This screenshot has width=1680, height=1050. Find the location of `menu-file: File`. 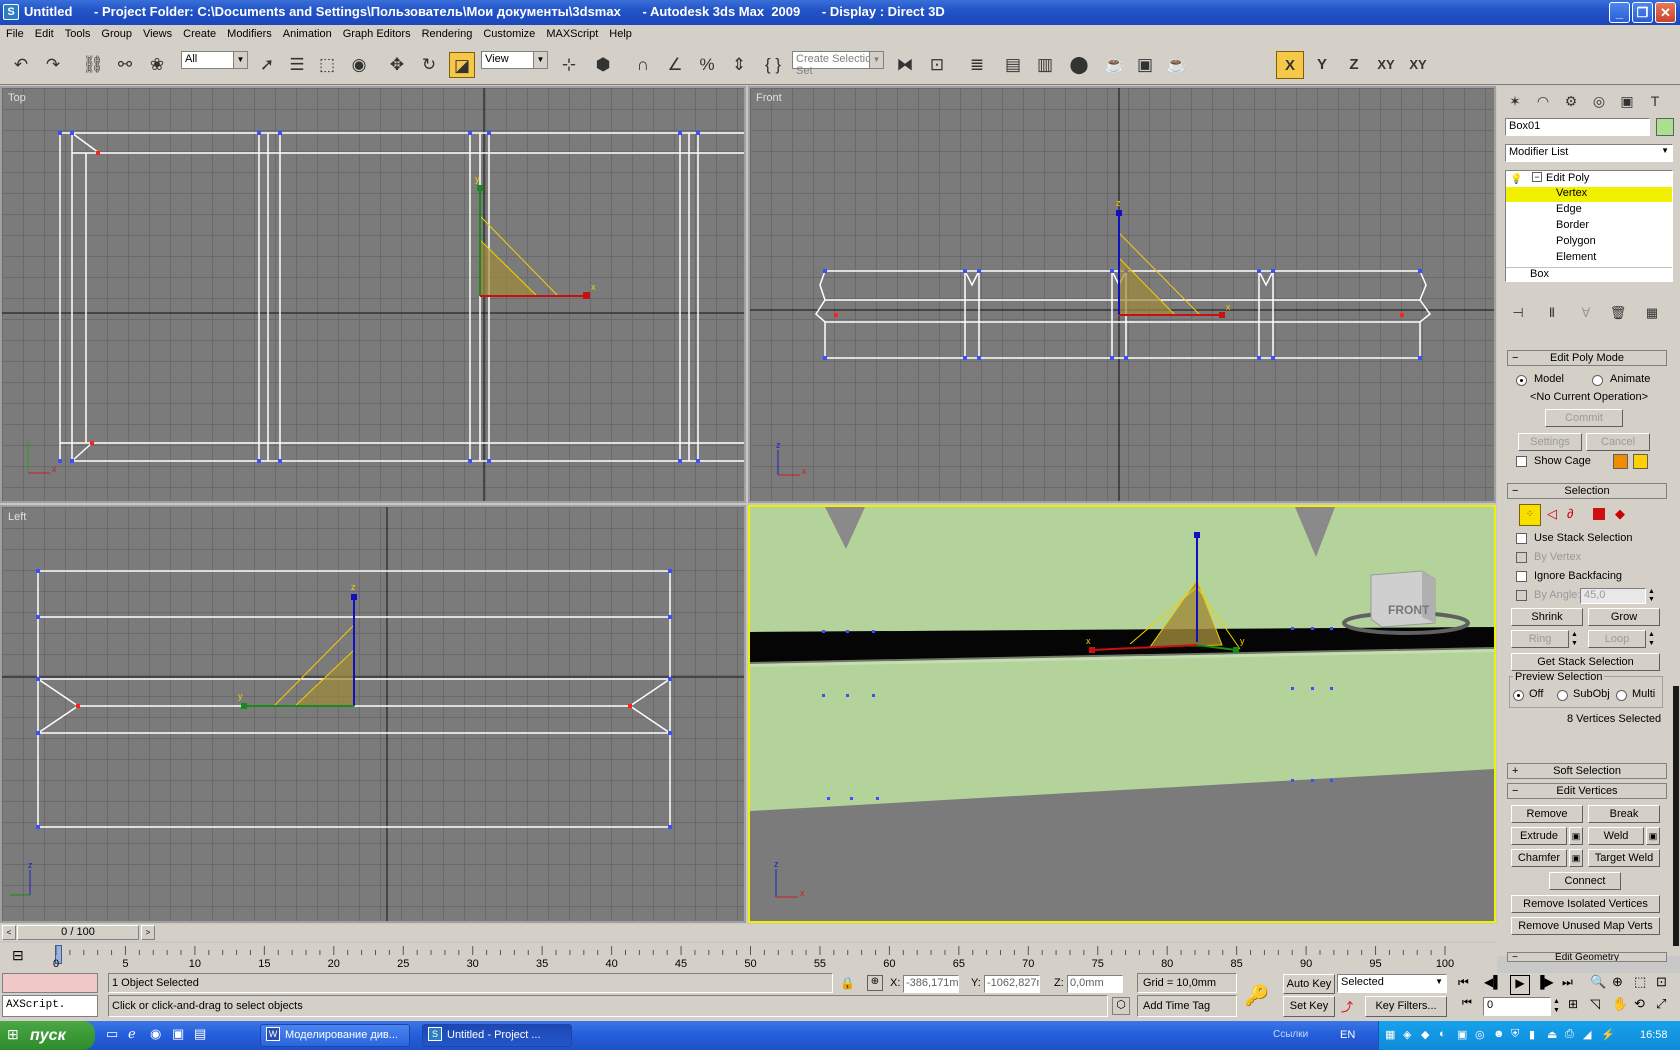

menu-file: File is located at coordinates (14, 32).